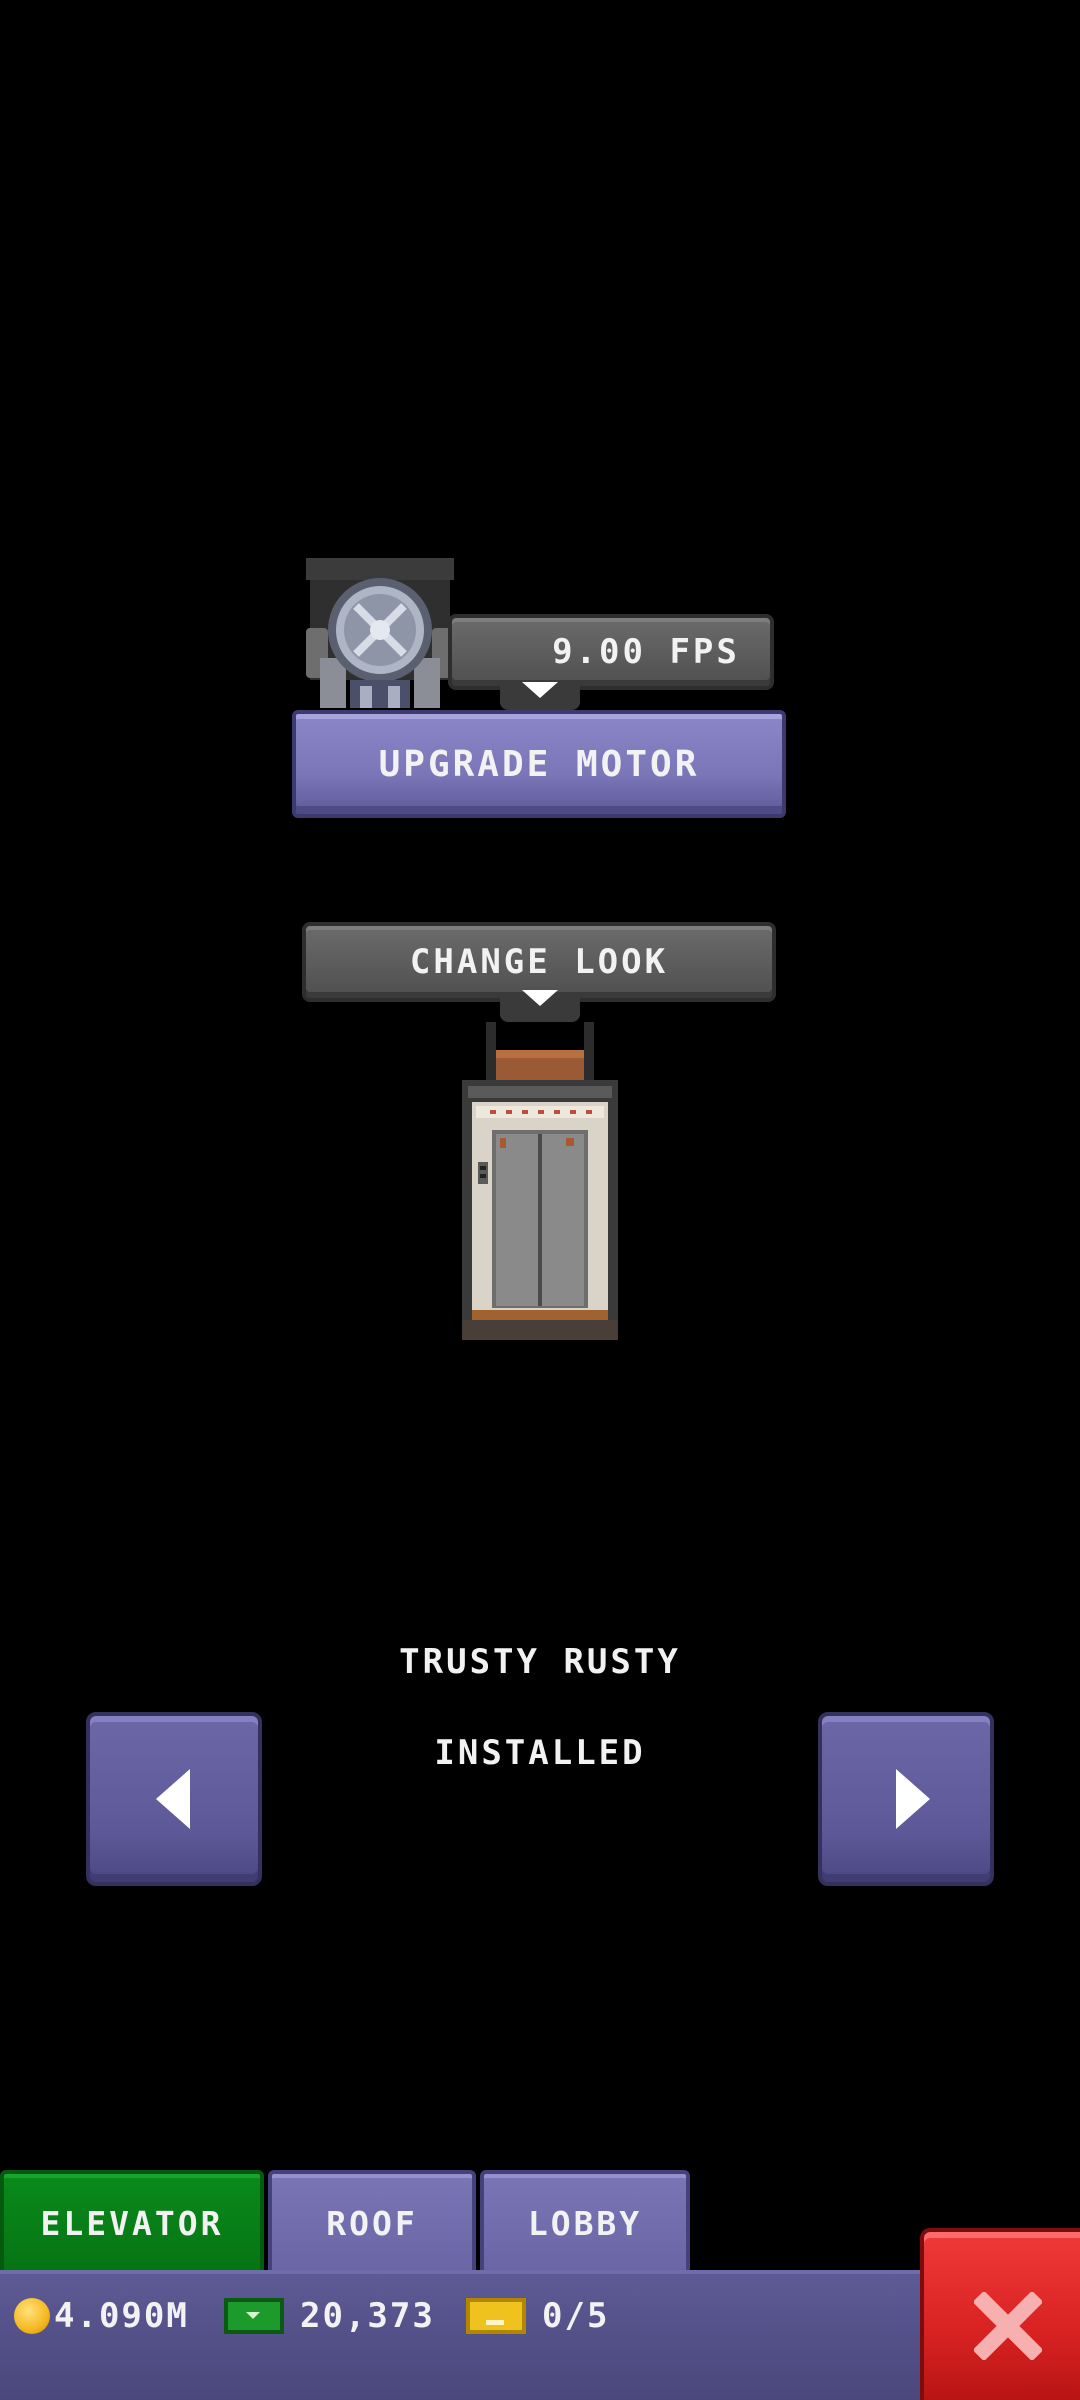  Describe the element at coordinates (540, 1662) in the screenshot. I see `look-item-name: TRUSTY RUSTY` at that location.